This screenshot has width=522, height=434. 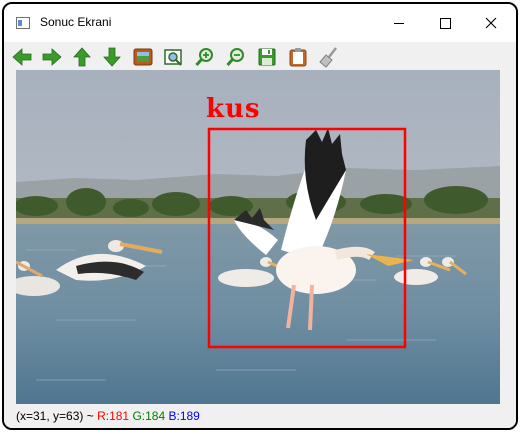 I want to click on arrow-up-icon, so click(x=82, y=57).